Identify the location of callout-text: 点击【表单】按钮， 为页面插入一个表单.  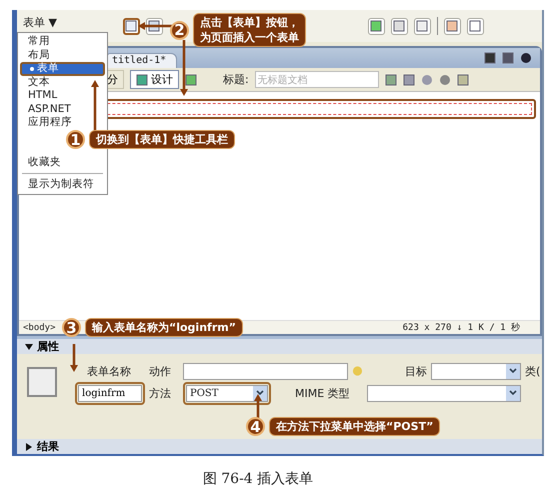
(249, 30).